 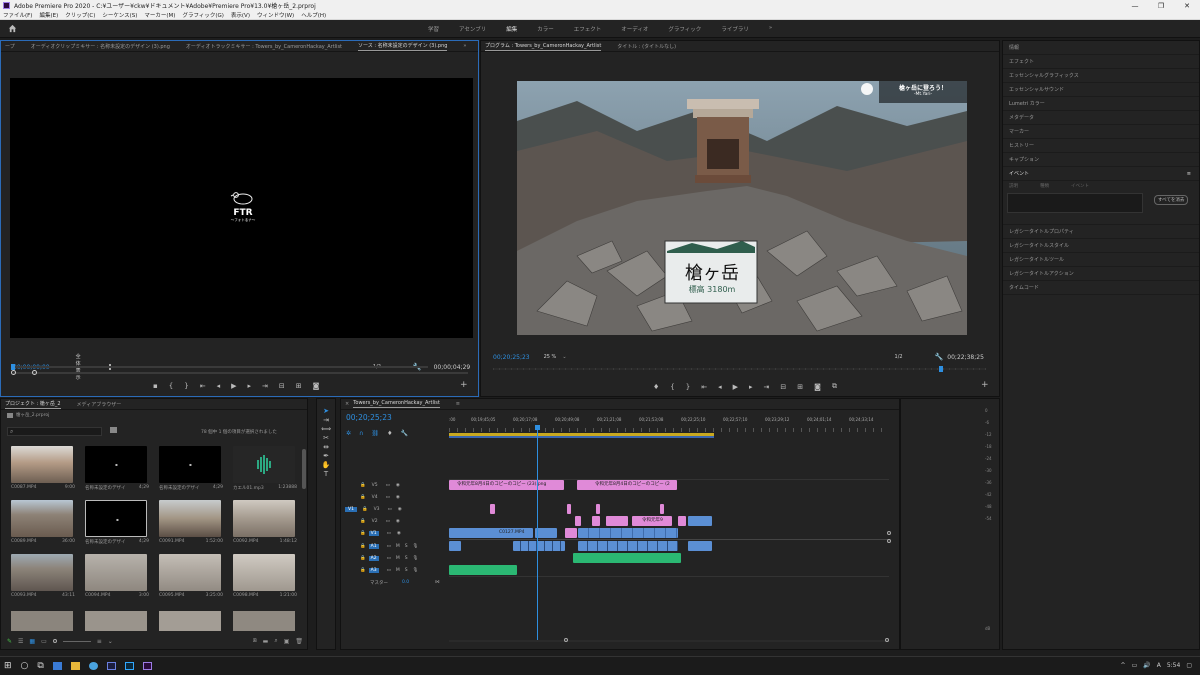 I want to click on zoom-slider-handle, so click(x=54, y=641).